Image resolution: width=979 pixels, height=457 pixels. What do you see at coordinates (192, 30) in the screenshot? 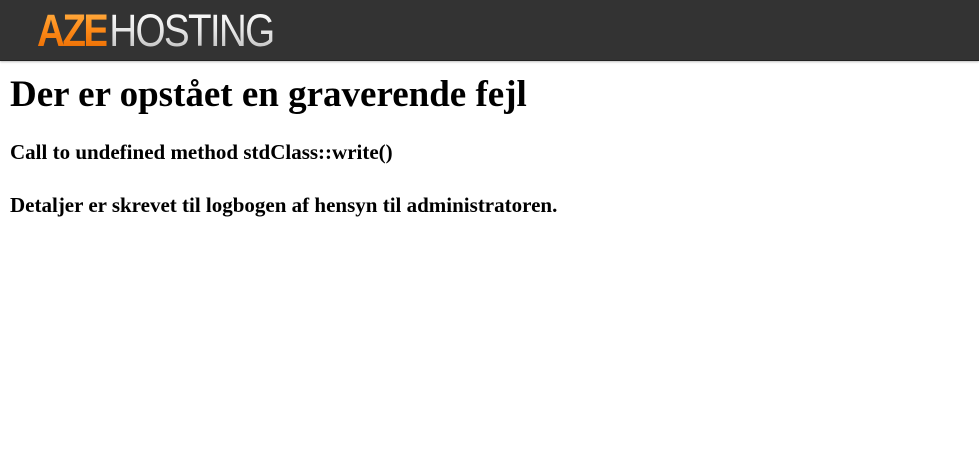
I see `logo-hosting-text: HOSTING` at bounding box center [192, 30].